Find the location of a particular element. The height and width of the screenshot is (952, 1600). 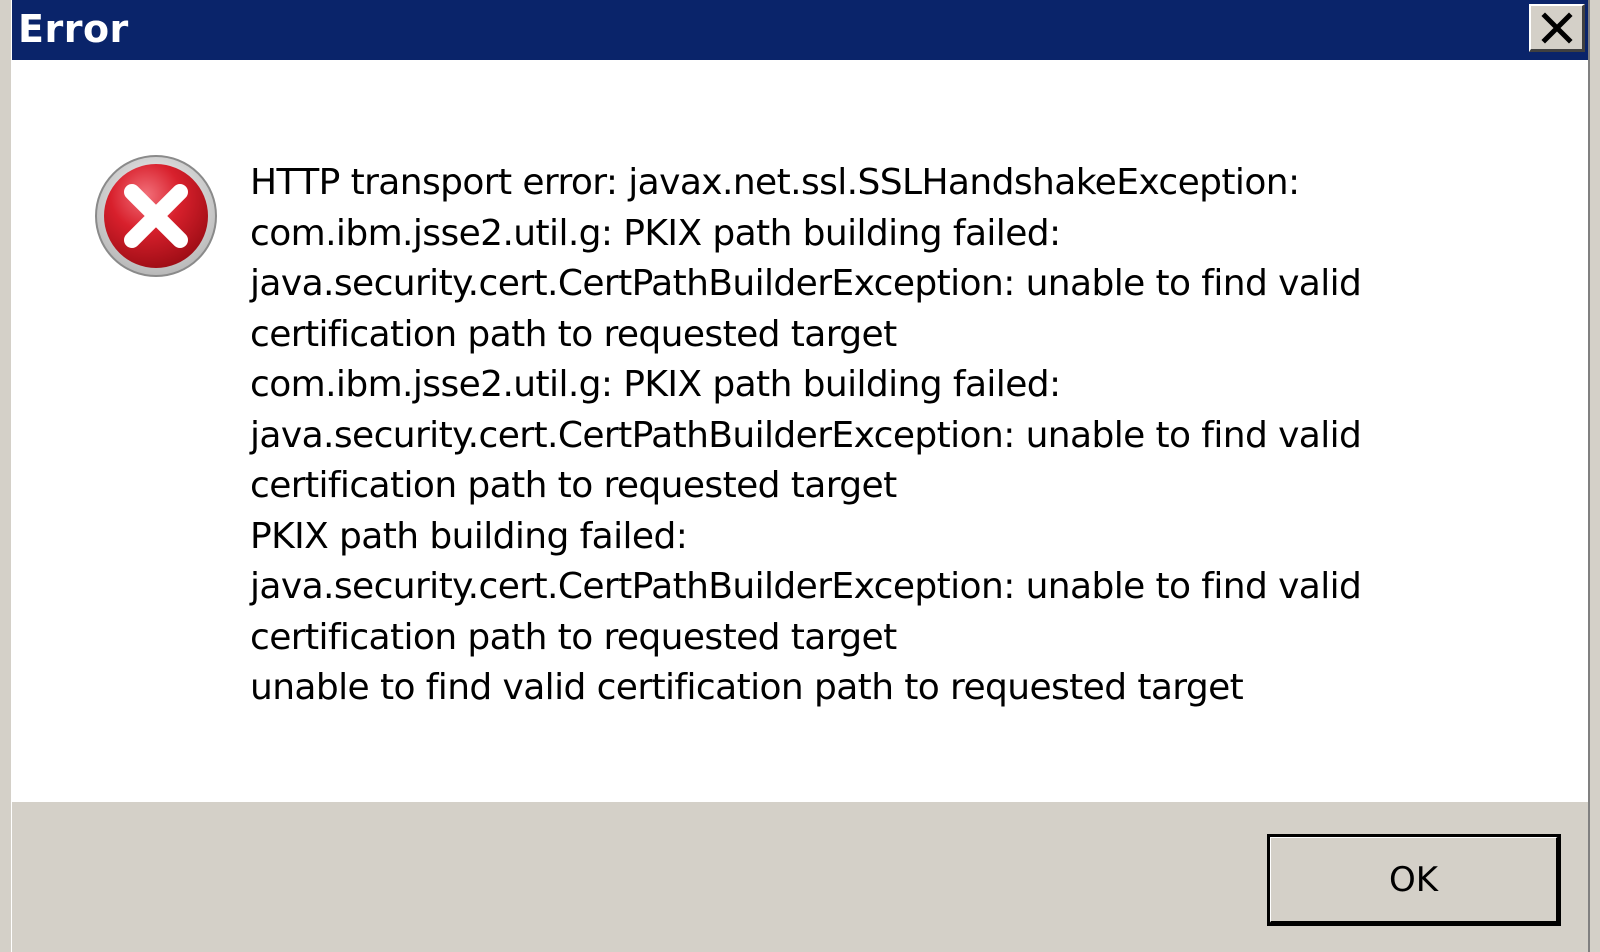

ok-button: OK is located at coordinates (1414, 880).